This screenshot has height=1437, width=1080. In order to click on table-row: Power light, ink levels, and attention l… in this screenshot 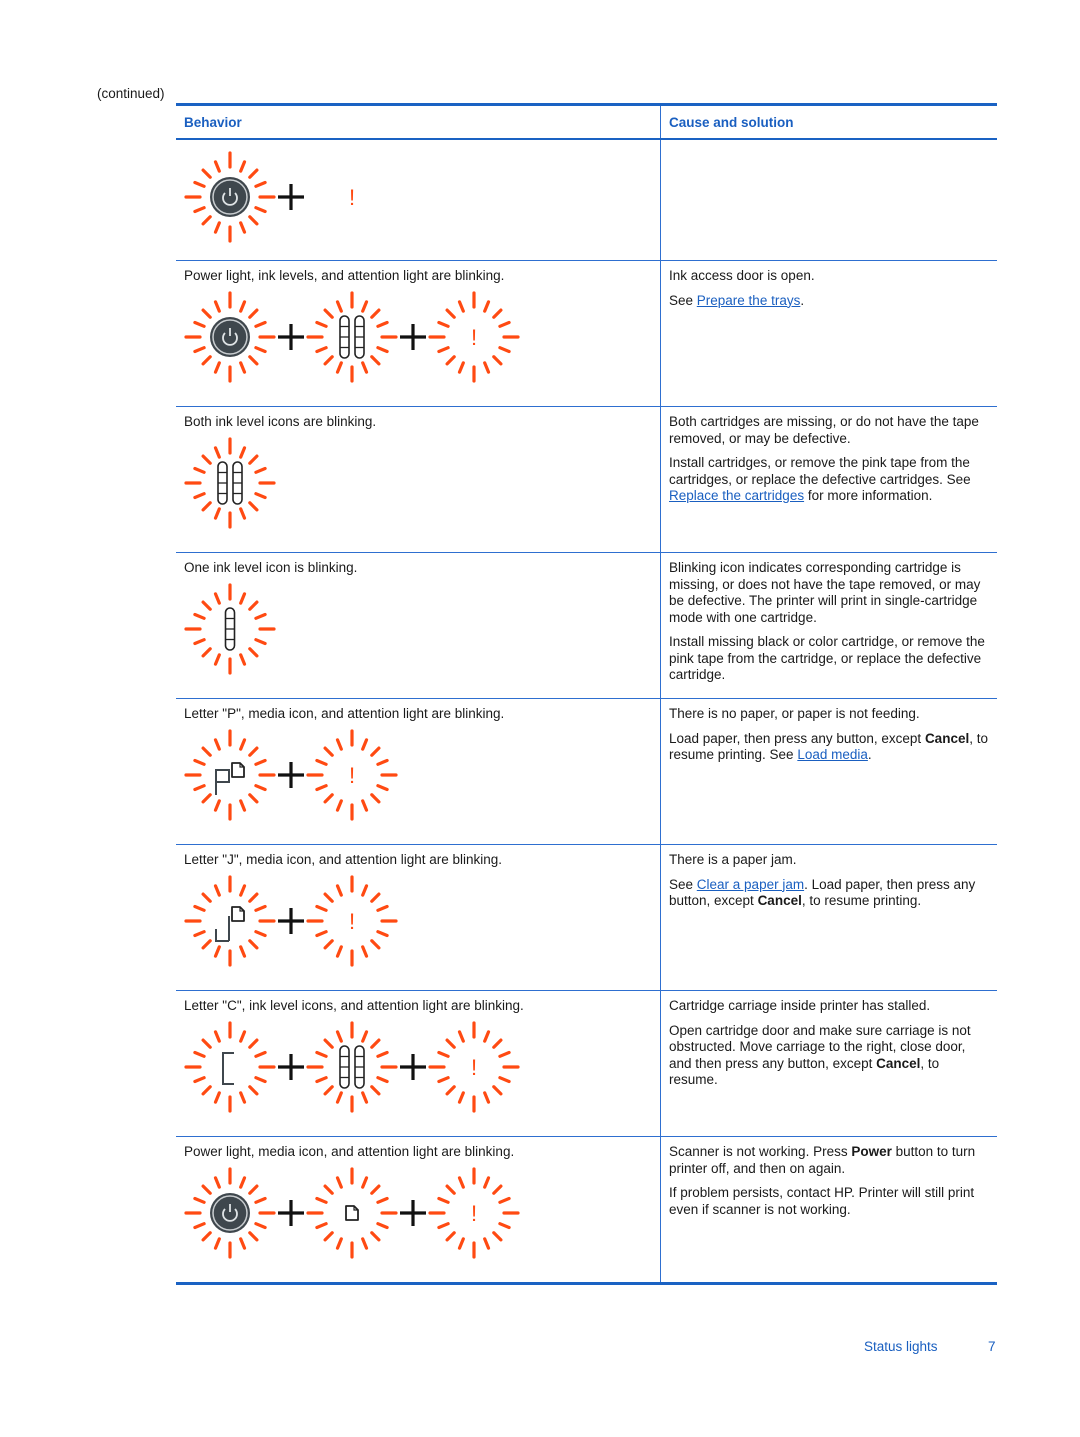, I will do `click(586, 333)`.